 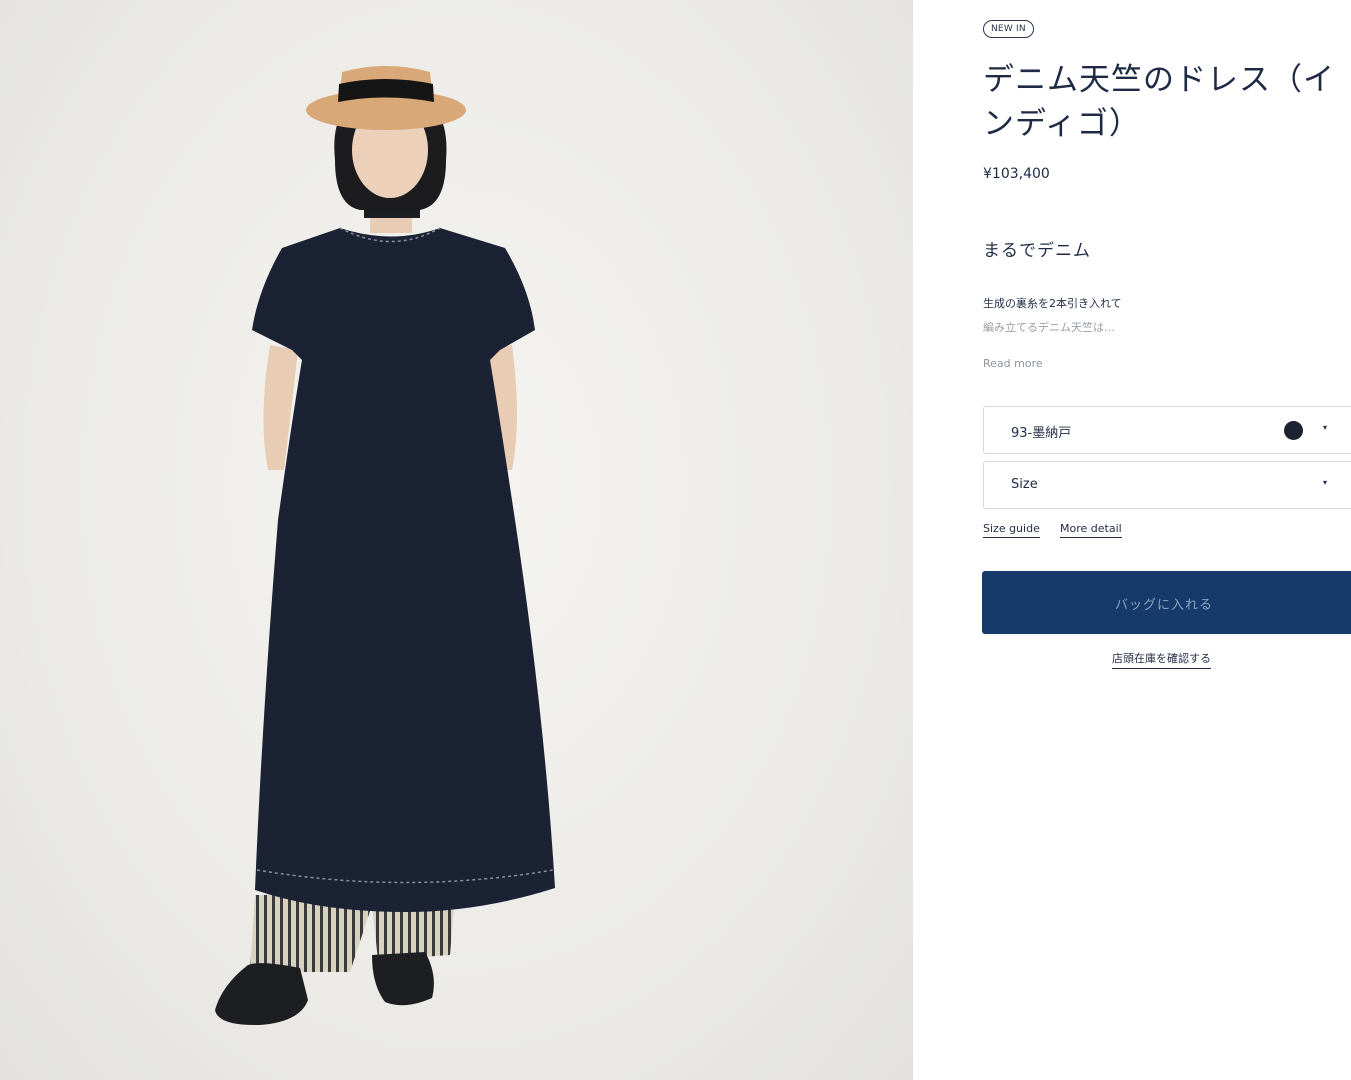 What do you see at coordinates (1037, 251) in the screenshot?
I see `product-subtitle: まるでデニム` at bounding box center [1037, 251].